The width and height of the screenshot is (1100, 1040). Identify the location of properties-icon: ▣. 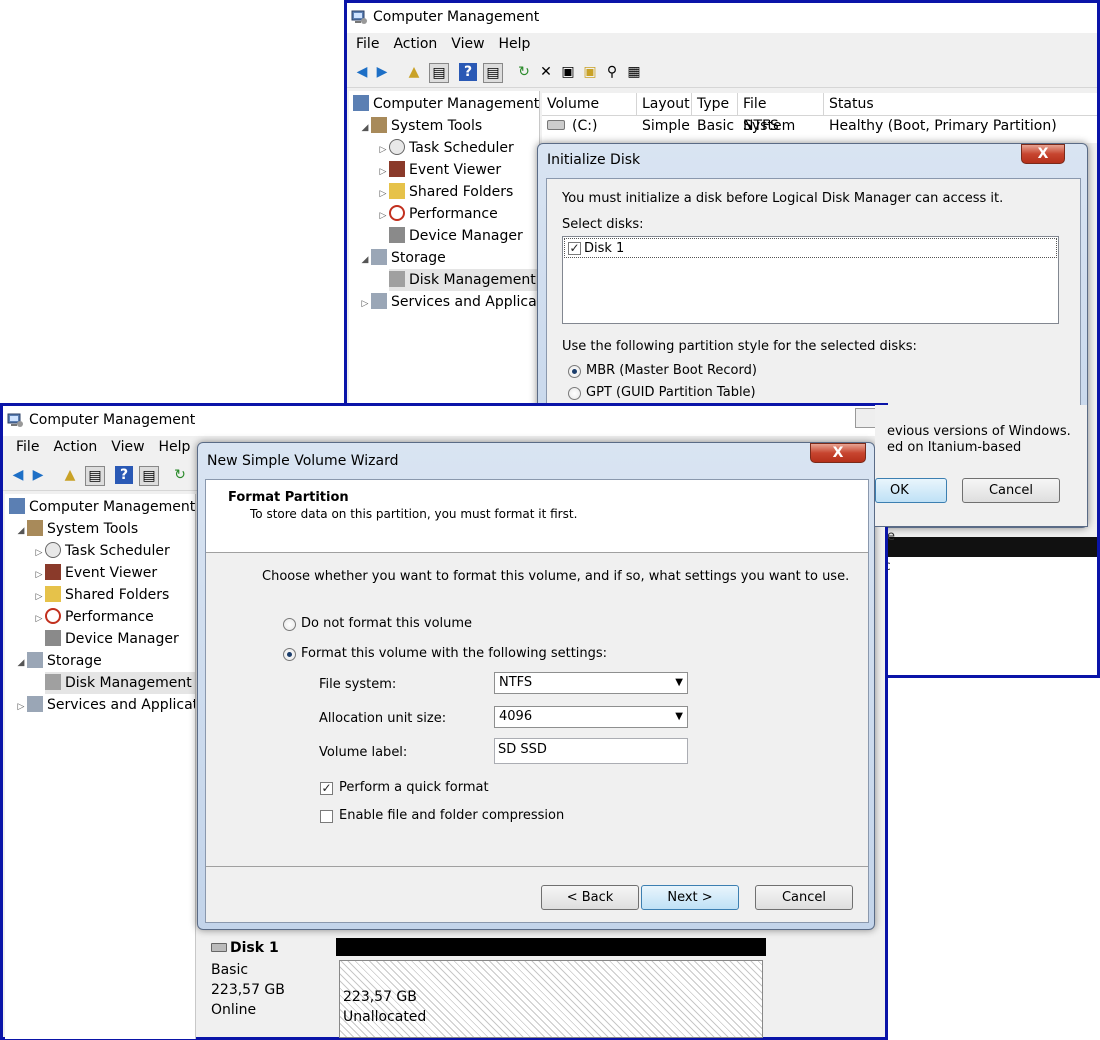
(568, 72).